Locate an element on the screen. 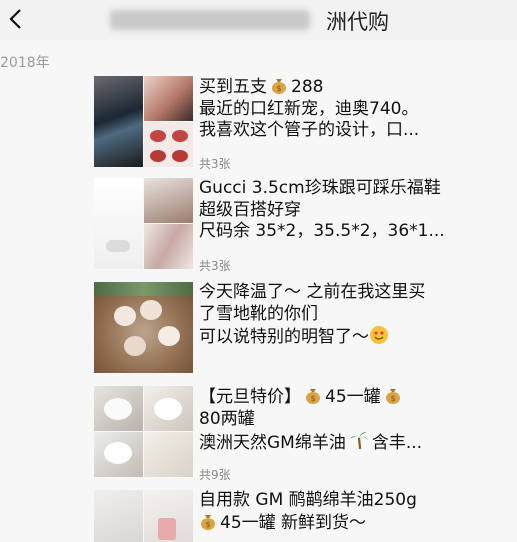  post-item: 今天降温了～ 之前在我这里买 了雪地靴的你们 可以说特别的明智了～ is located at coordinates (304, 330).